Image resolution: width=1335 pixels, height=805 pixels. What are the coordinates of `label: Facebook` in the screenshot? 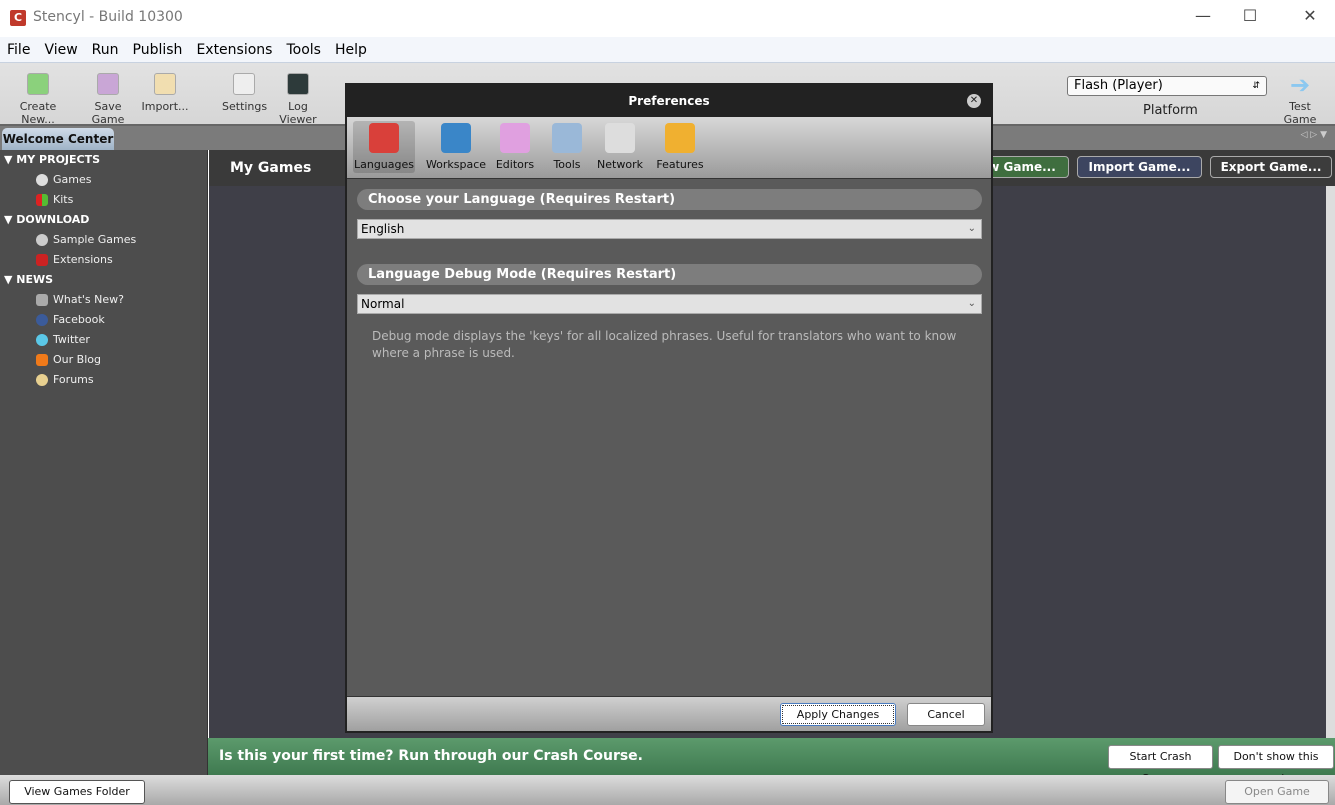 It's located at (79, 319).